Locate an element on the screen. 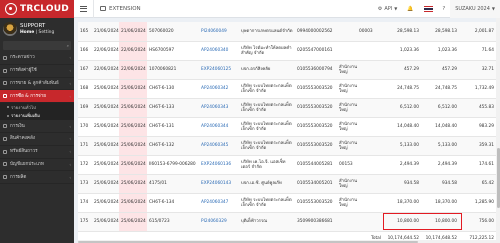  document-link: AP24060344 is located at coordinates (219, 127).